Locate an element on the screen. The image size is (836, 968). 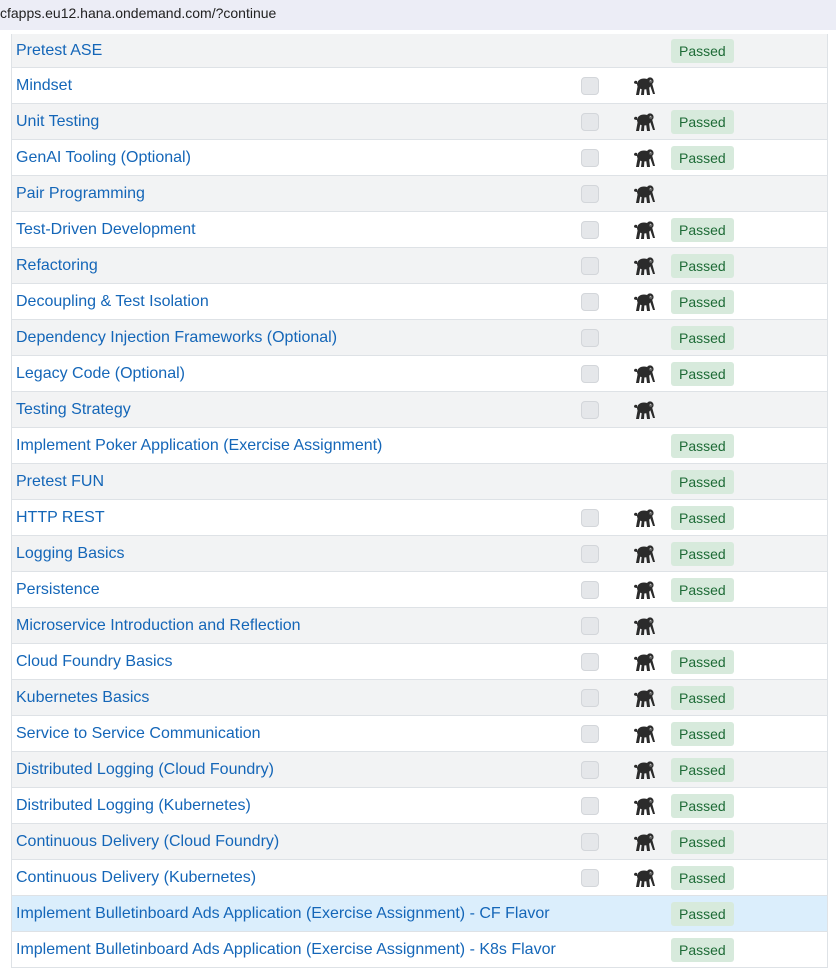
module-link: Cloud Foundry Basics is located at coordinates (94, 661).